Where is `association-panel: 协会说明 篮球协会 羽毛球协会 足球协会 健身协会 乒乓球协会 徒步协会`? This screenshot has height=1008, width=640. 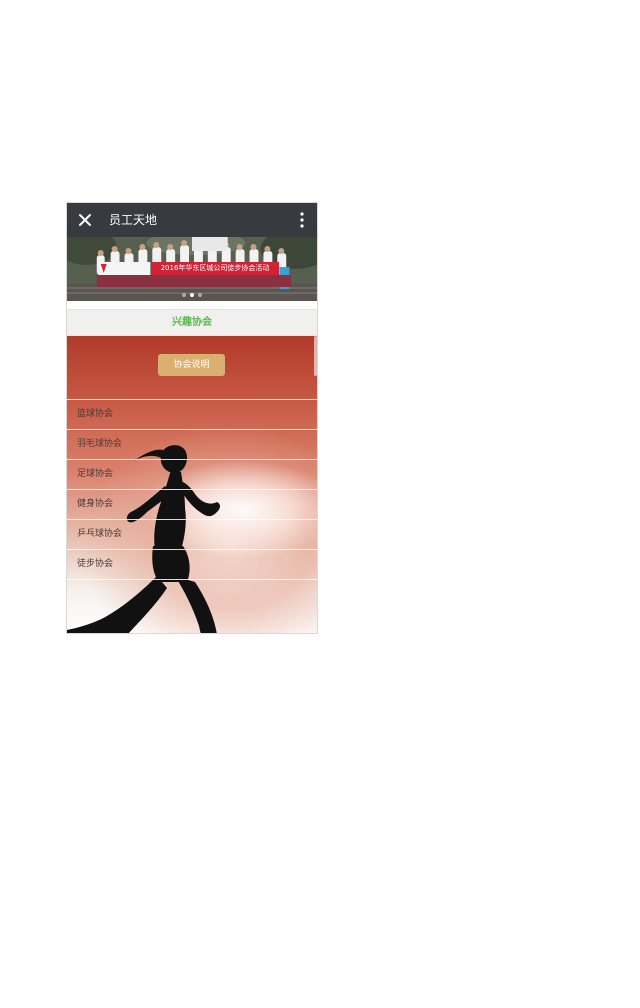 association-panel: 协会说明 篮球协会 羽毛球协会 足球协会 健身协会 乒乓球协会 徒步协会 is located at coordinates (192, 484).